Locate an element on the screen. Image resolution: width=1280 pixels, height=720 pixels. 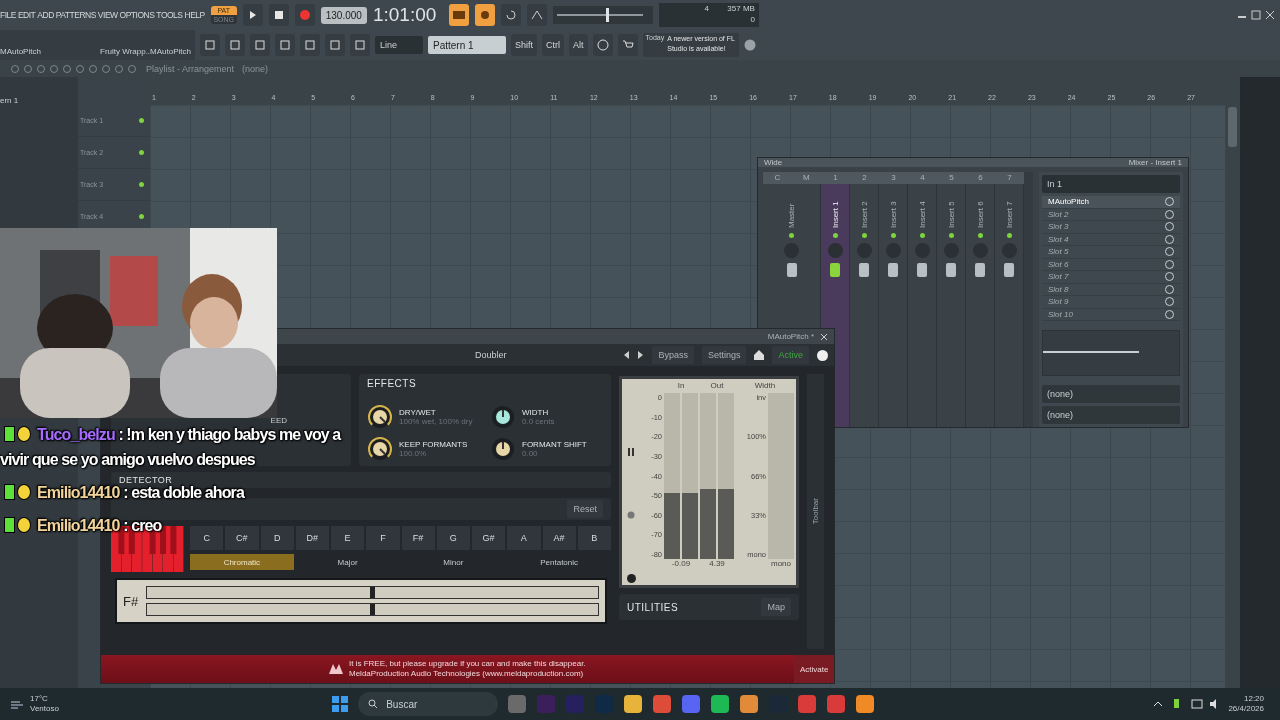
blend-button is located at coordinates (484, 15).